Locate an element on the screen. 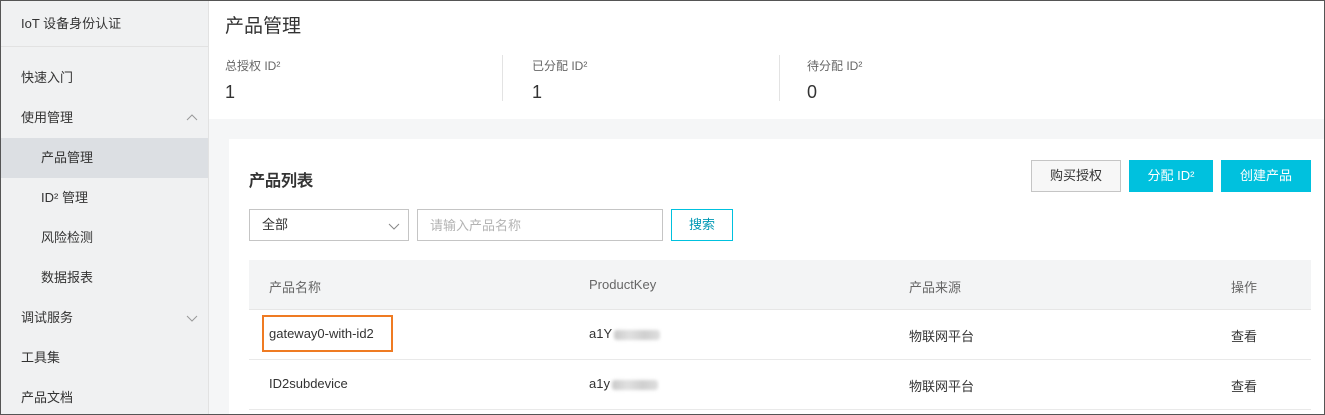 This screenshot has width=1325, height=415. sidebar-item-label: 产品文档 is located at coordinates (47, 397).